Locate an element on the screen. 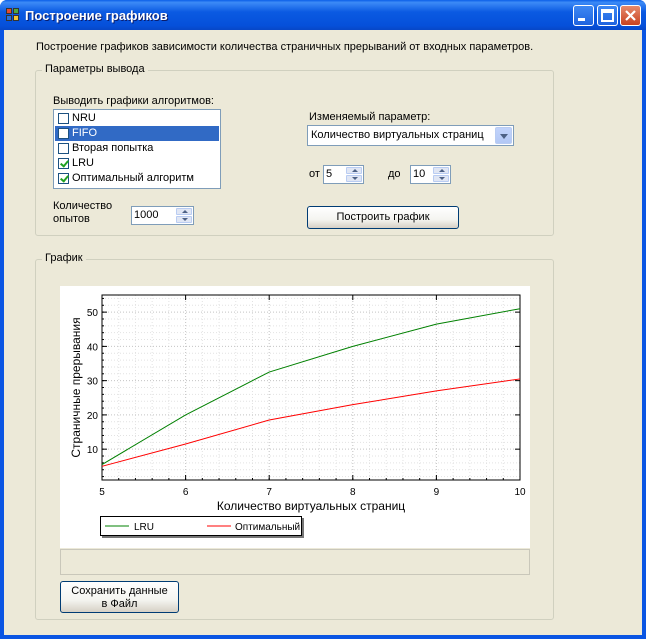  algorithm-item-second-chance: Вторая попытка is located at coordinates (137, 148).